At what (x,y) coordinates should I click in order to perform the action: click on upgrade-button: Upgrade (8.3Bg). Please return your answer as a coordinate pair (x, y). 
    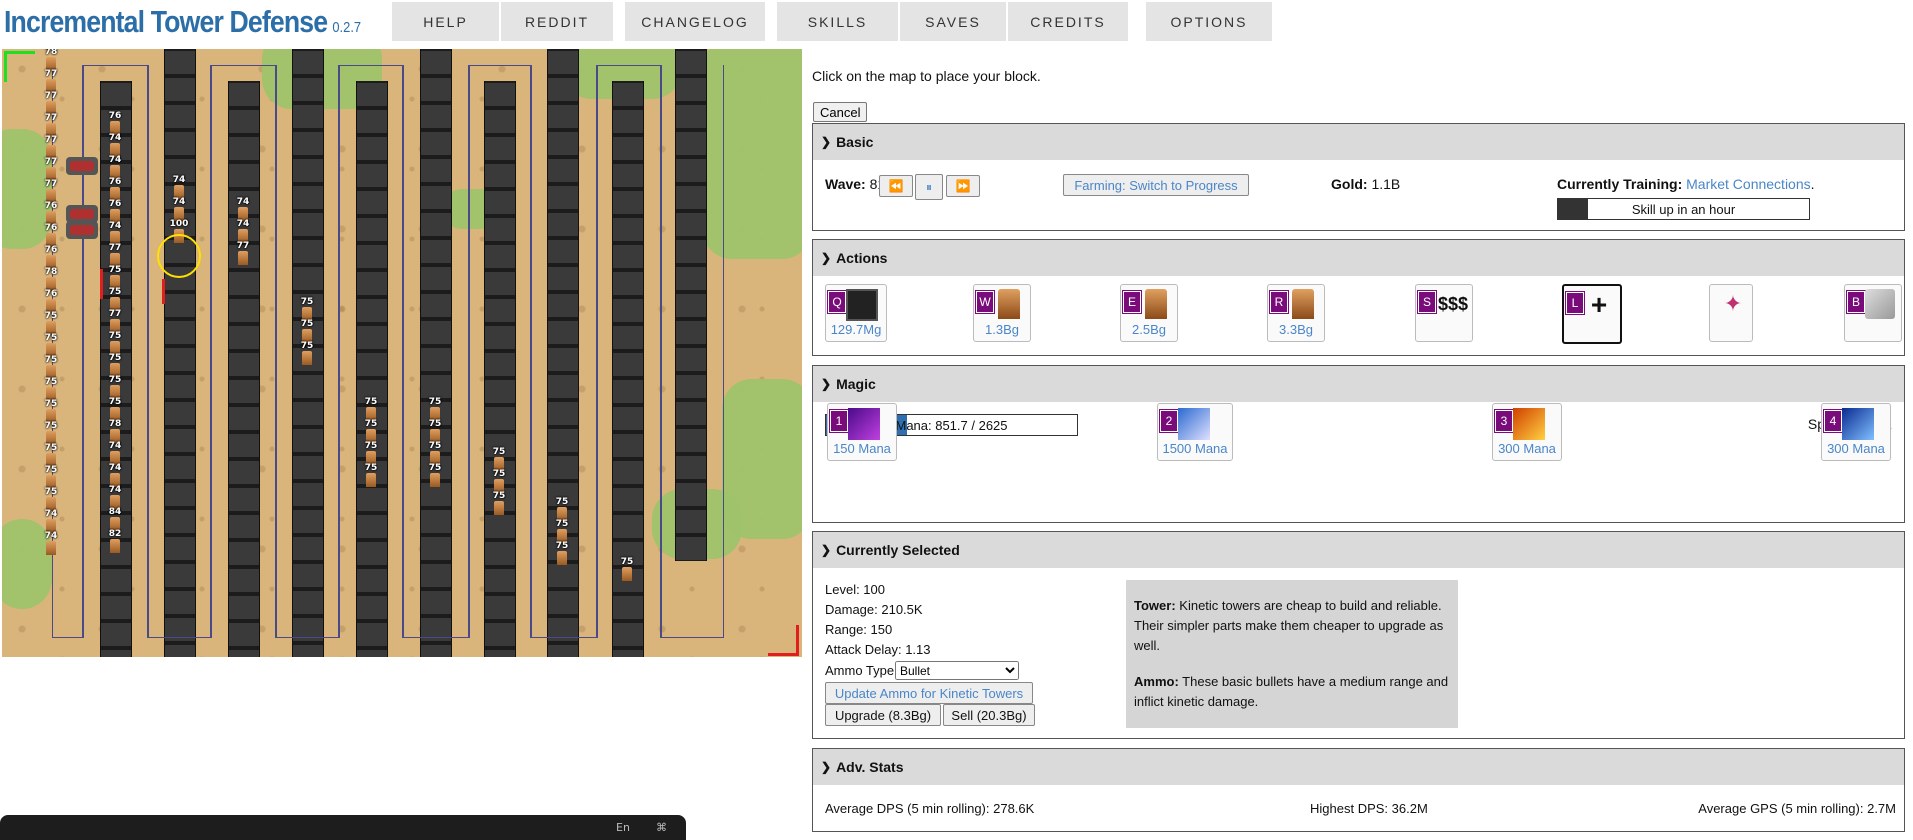
    Looking at the image, I should click on (883, 715).